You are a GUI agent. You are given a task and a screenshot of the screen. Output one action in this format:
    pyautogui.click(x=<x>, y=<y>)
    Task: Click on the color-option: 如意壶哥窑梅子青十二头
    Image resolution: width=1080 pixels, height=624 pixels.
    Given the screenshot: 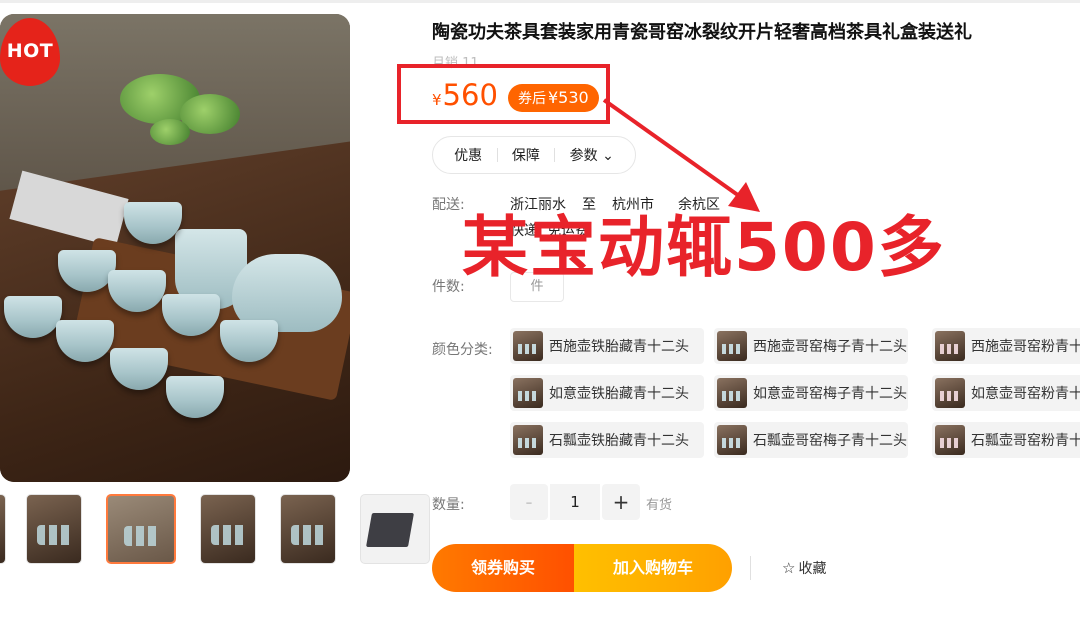 What is the action you would take?
    pyautogui.click(x=811, y=393)
    